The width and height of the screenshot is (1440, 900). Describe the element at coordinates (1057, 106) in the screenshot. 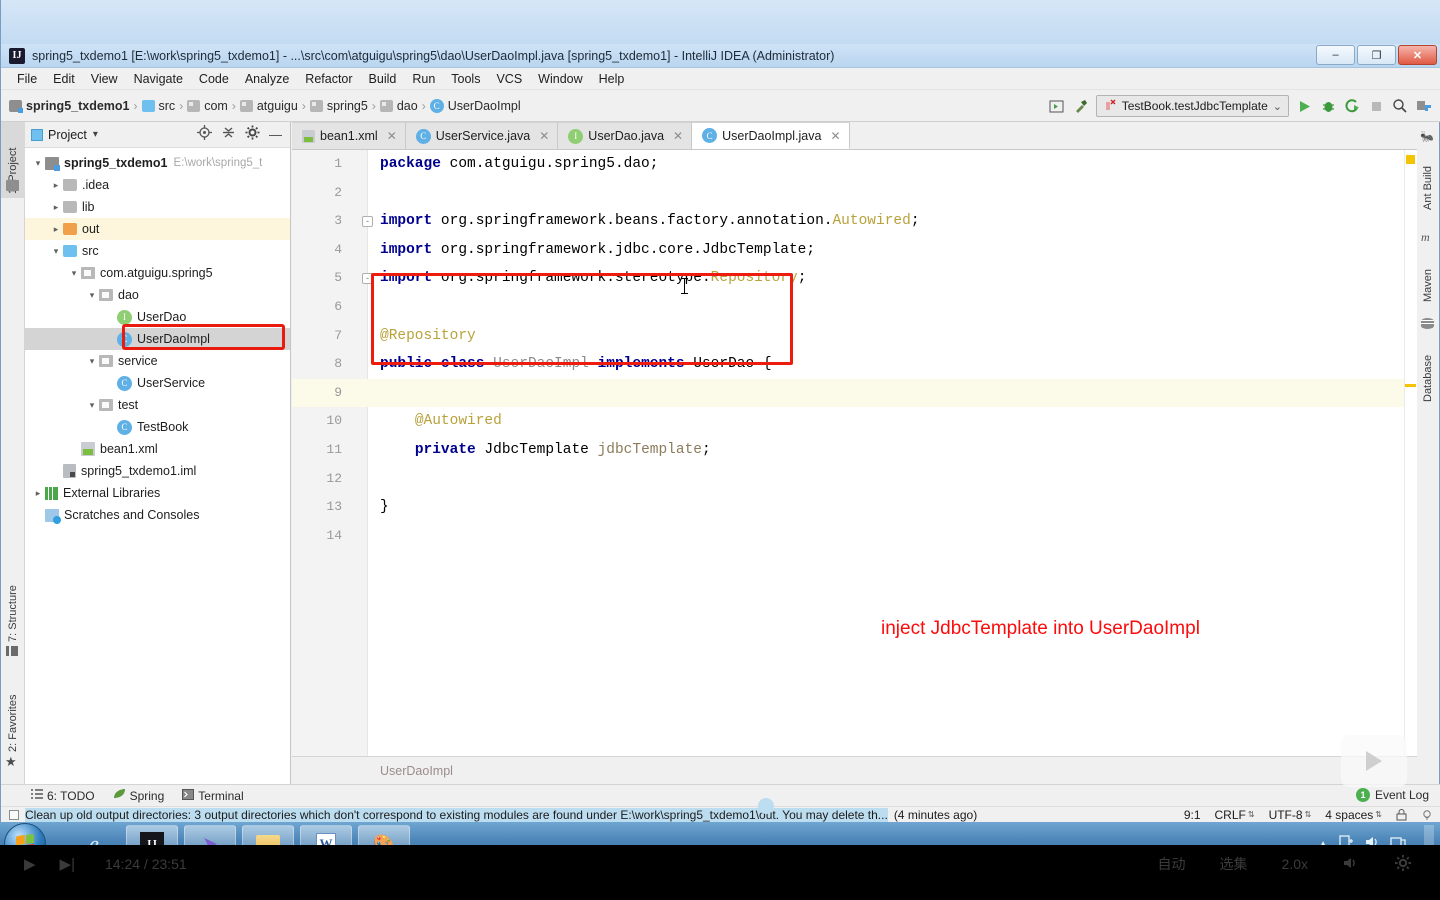

I see `select-in-icon` at that location.